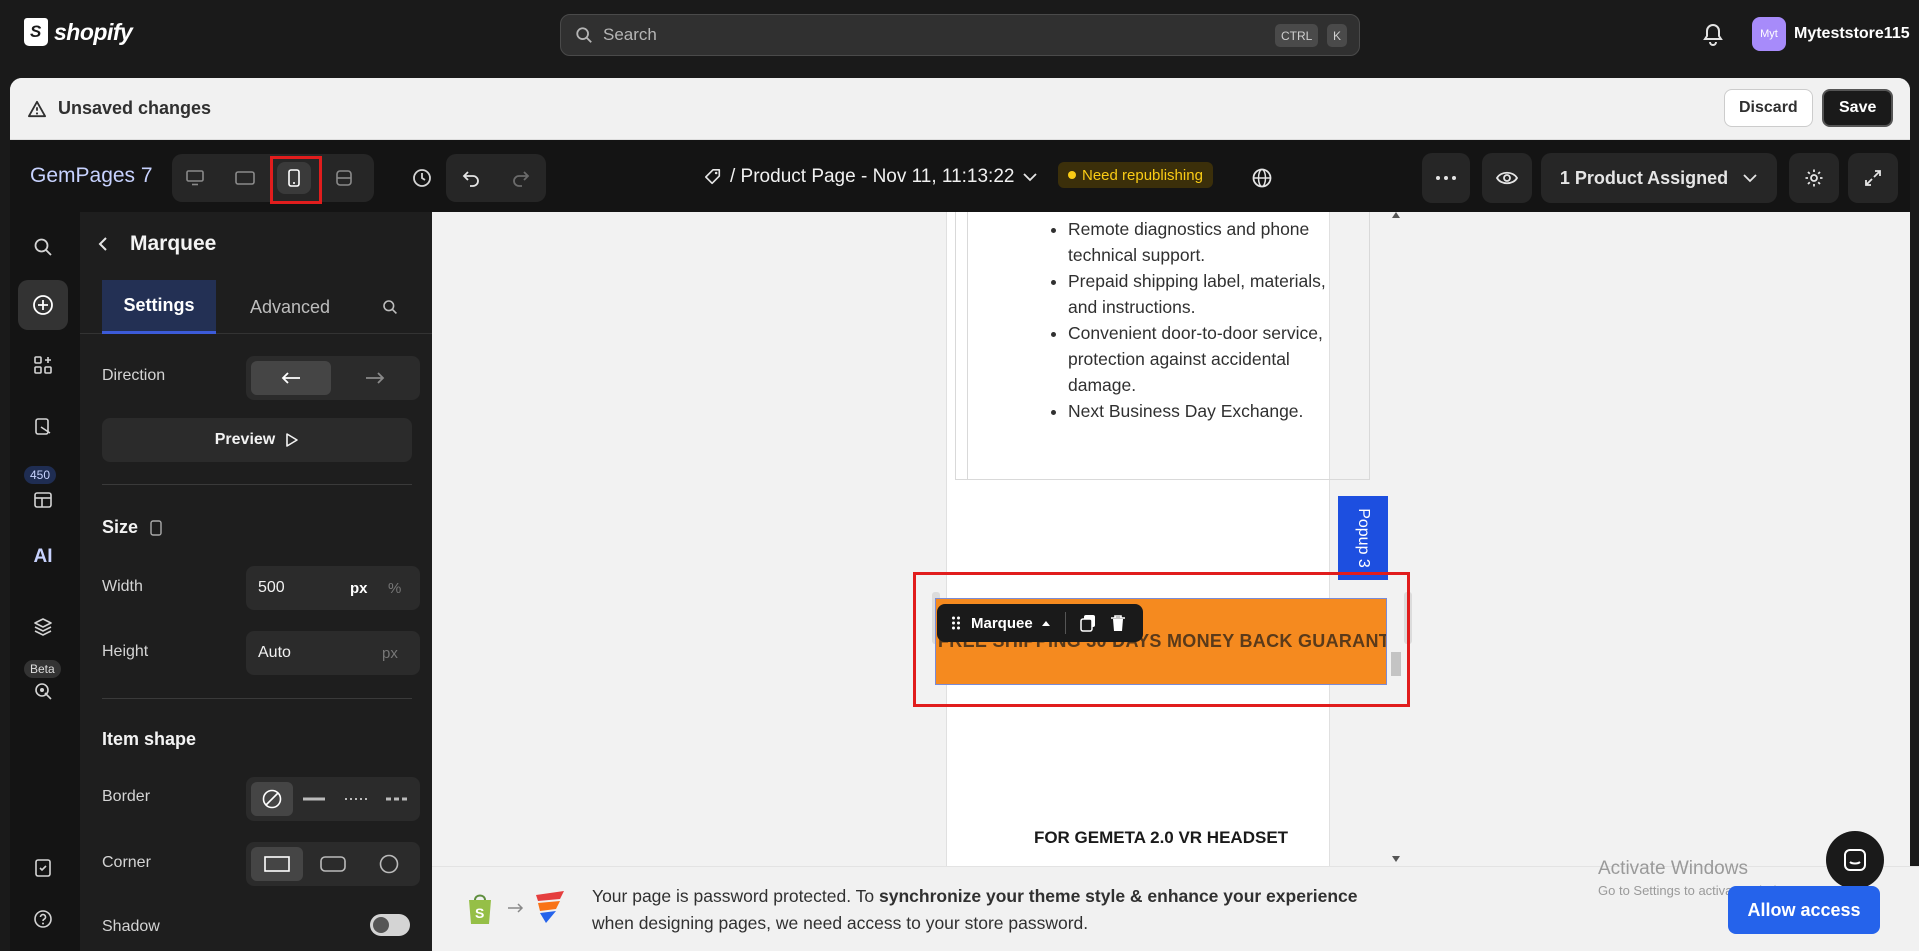 The image size is (1919, 951). I want to click on no-border-icon, so click(272, 799).